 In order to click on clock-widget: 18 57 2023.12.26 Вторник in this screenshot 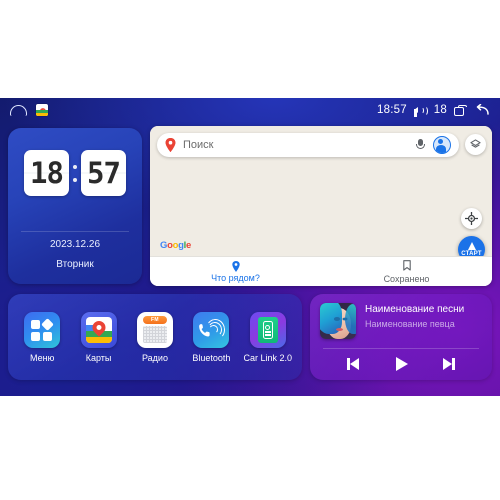, I will do `click(75, 206)`.